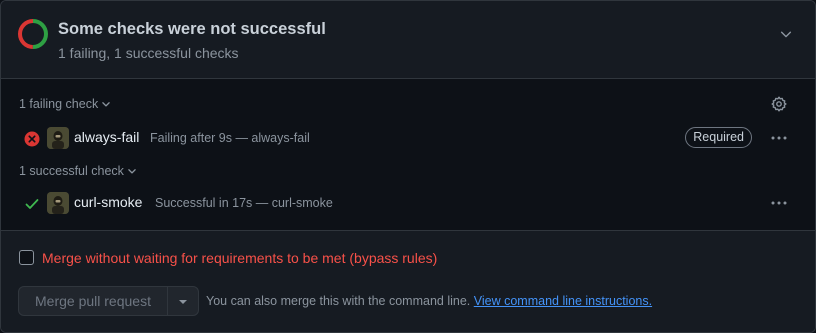 Image resolution: width=816 pixels, height=333 pixels. What do you see at coordinates (192, 29) in the screenshot?
I see `checks-title: Some checks were not successful` at bounding box center [192, 29].